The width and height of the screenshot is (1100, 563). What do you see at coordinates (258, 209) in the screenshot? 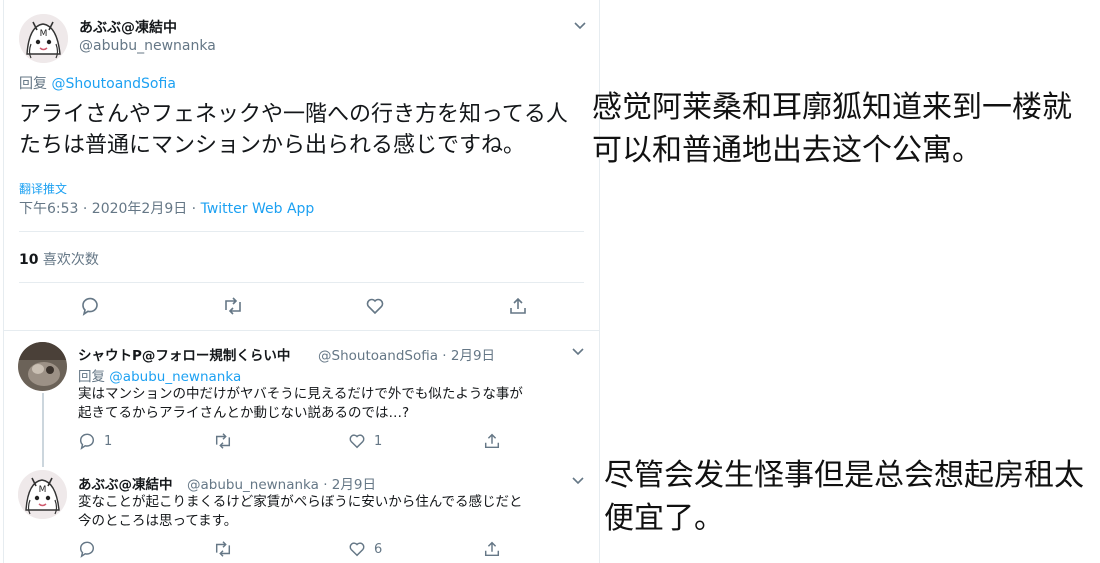
I see `tweet-source: Twitter Web App` at bounding box center [258, 209].